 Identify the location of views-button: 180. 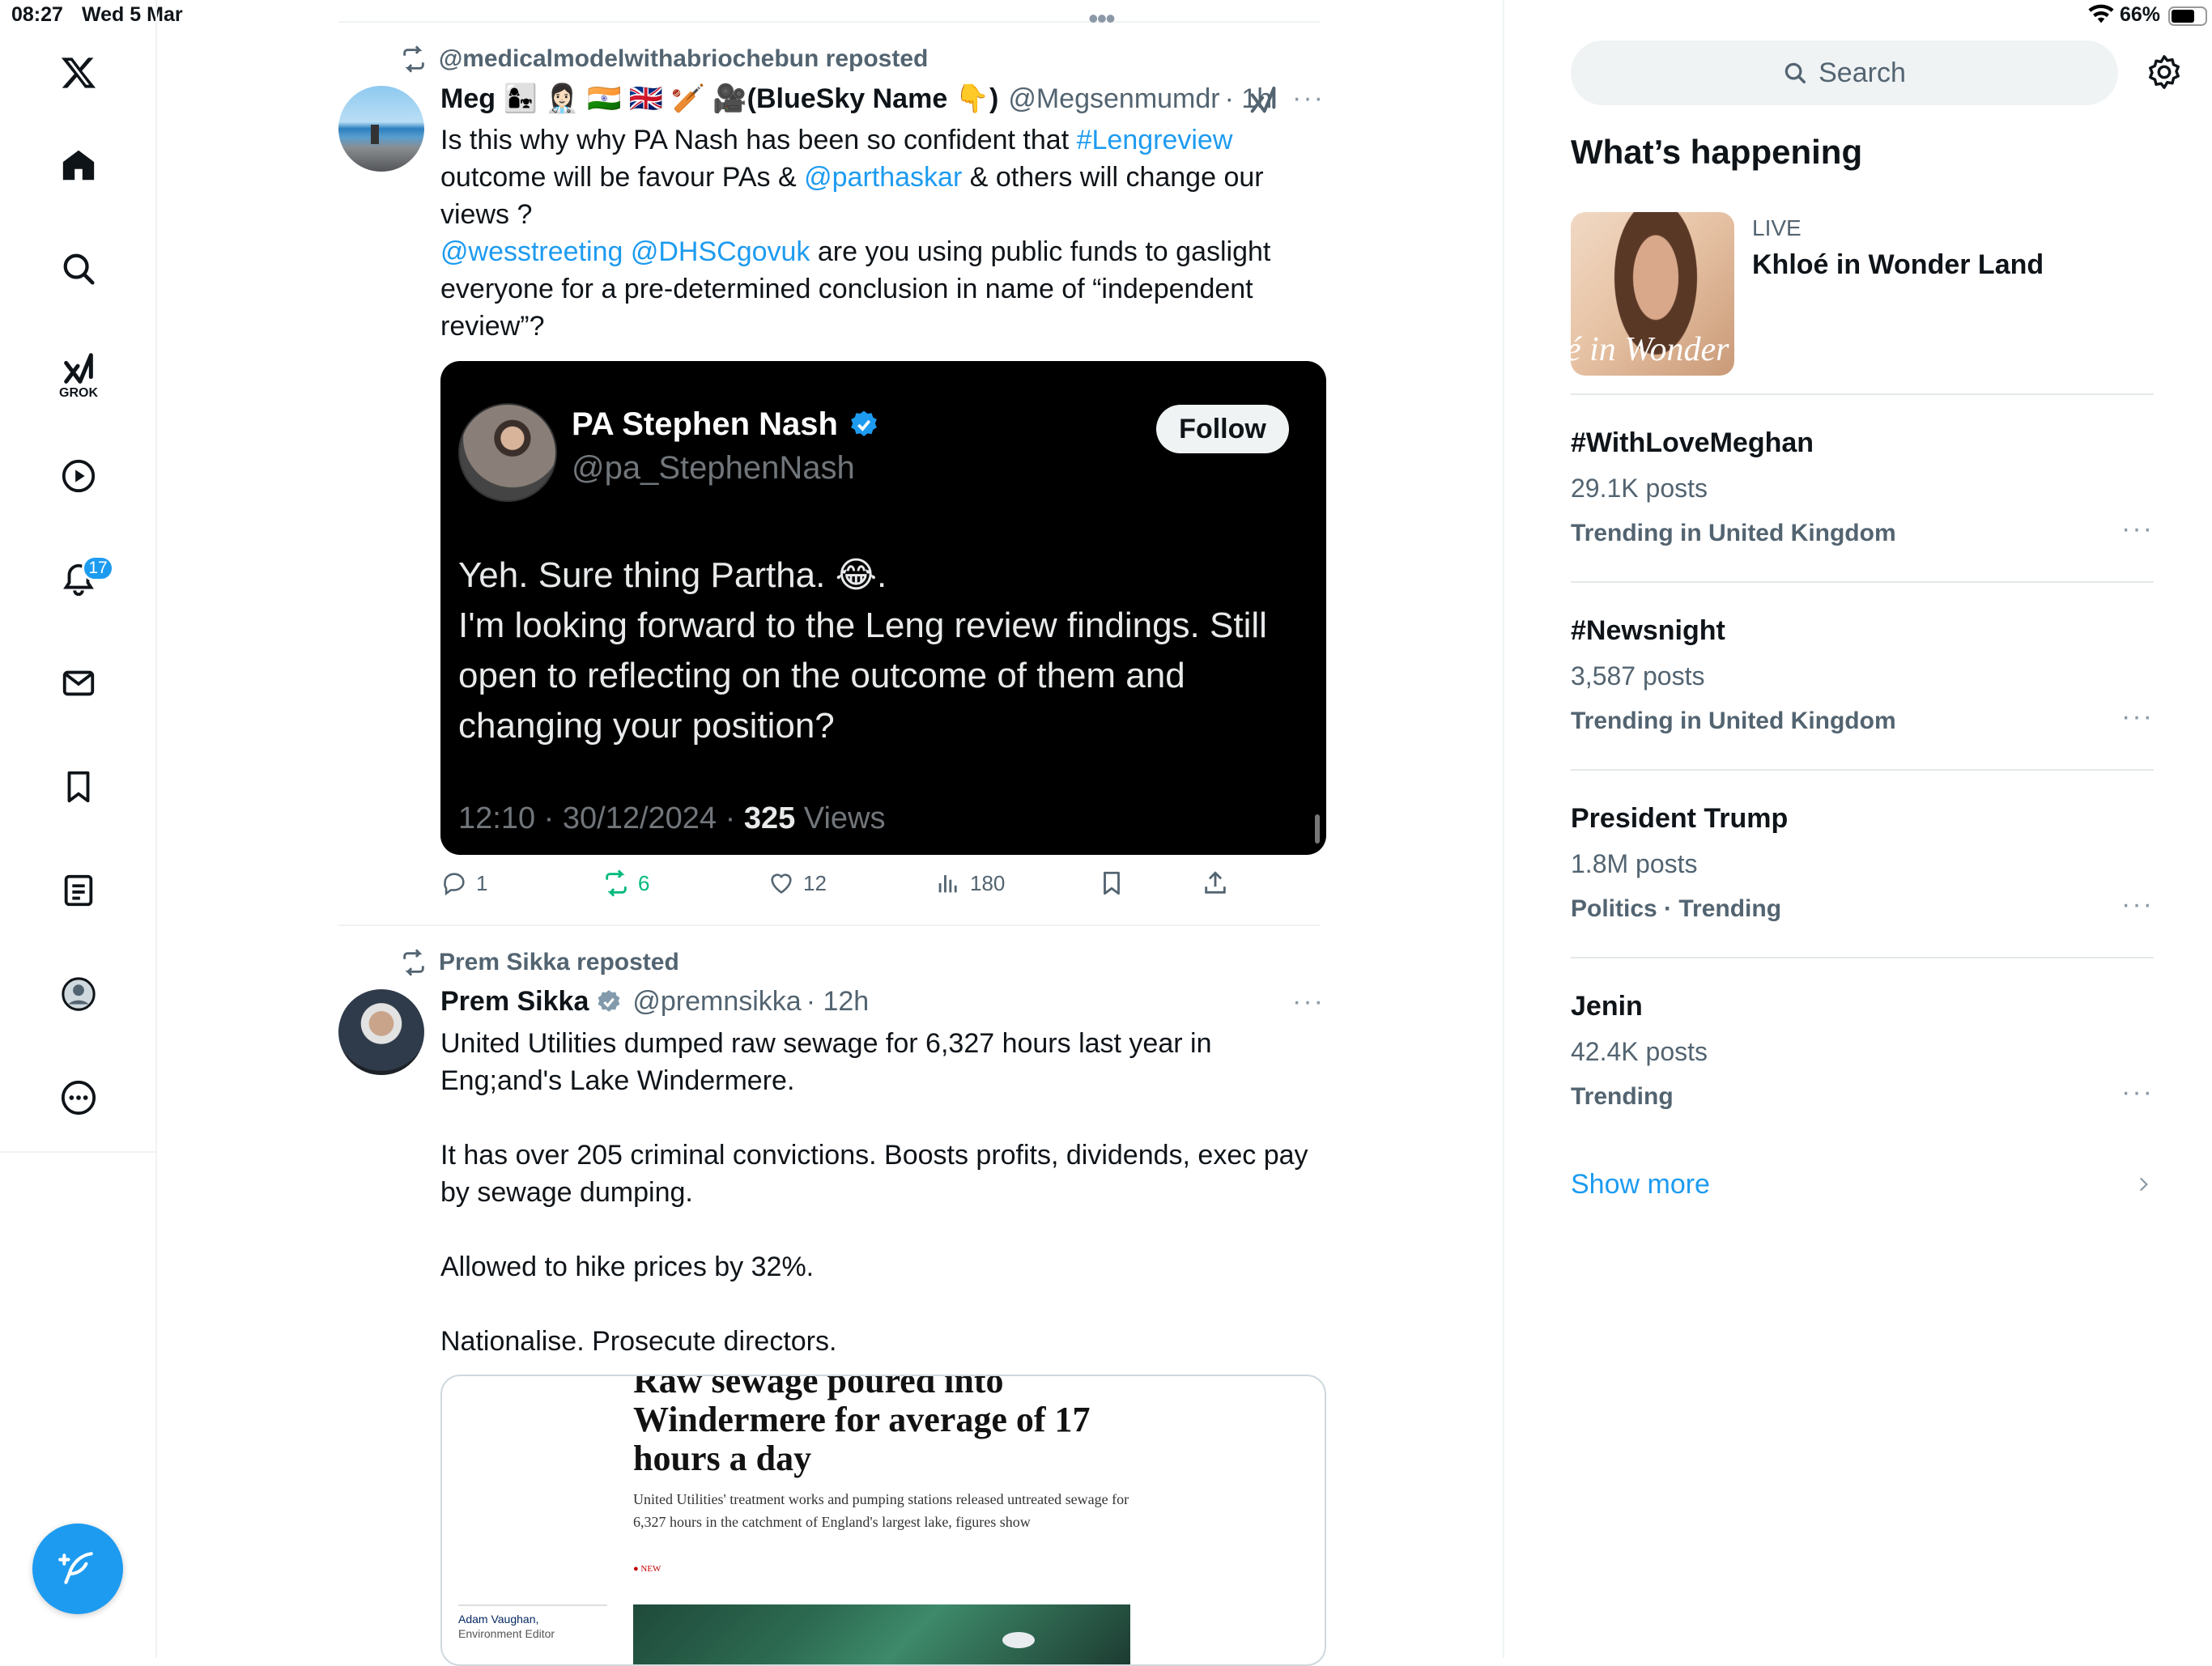
(969, 883).